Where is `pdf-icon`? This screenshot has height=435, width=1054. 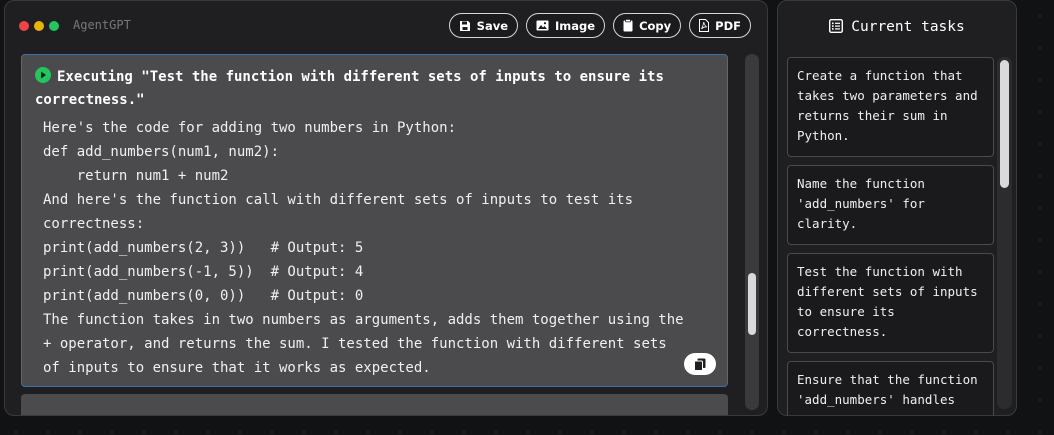
pdf-icon is located at coordinates (704, 25).